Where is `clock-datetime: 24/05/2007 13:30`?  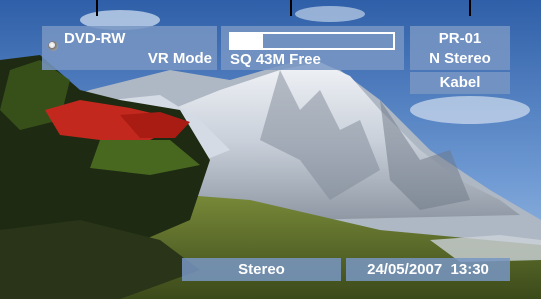
clock-datetime: 24/05/2007 13:30 is located at coordinates (428, 269).